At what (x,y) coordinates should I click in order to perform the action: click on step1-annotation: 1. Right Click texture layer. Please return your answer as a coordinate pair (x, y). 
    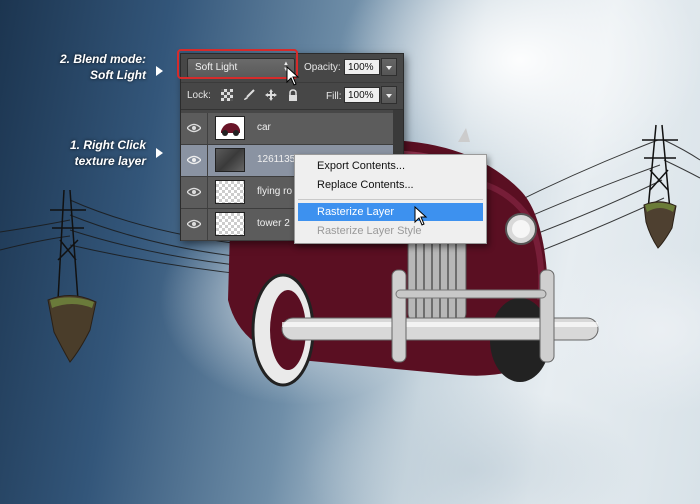
    Looking at the image, I should click on (96, 153).